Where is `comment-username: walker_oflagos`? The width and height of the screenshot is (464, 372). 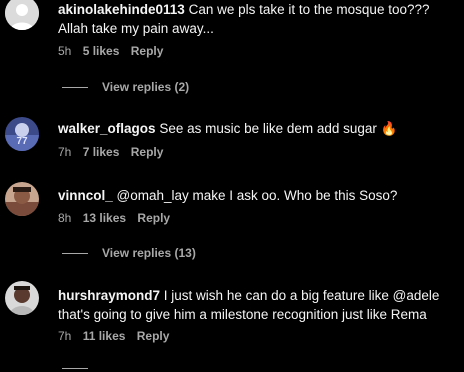 comment-username: walker_oflagos is located at coordinates (107, 128).